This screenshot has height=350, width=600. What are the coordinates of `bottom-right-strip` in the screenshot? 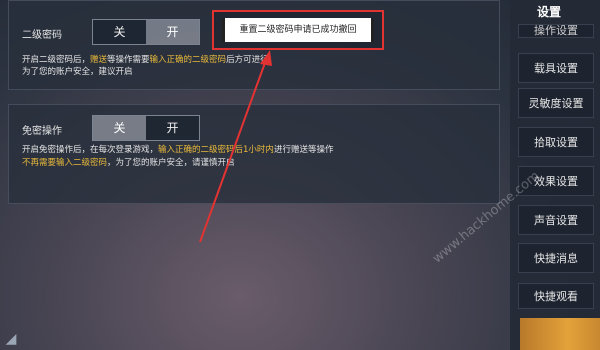 It's located at (560, 334).